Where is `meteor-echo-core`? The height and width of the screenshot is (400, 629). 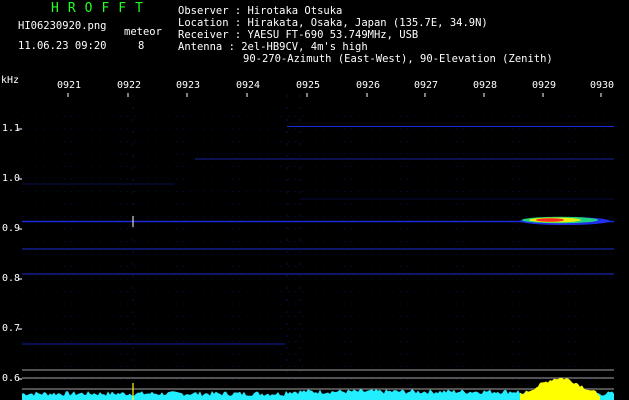 meteor-echo-core is located at coordinates (550, 220).